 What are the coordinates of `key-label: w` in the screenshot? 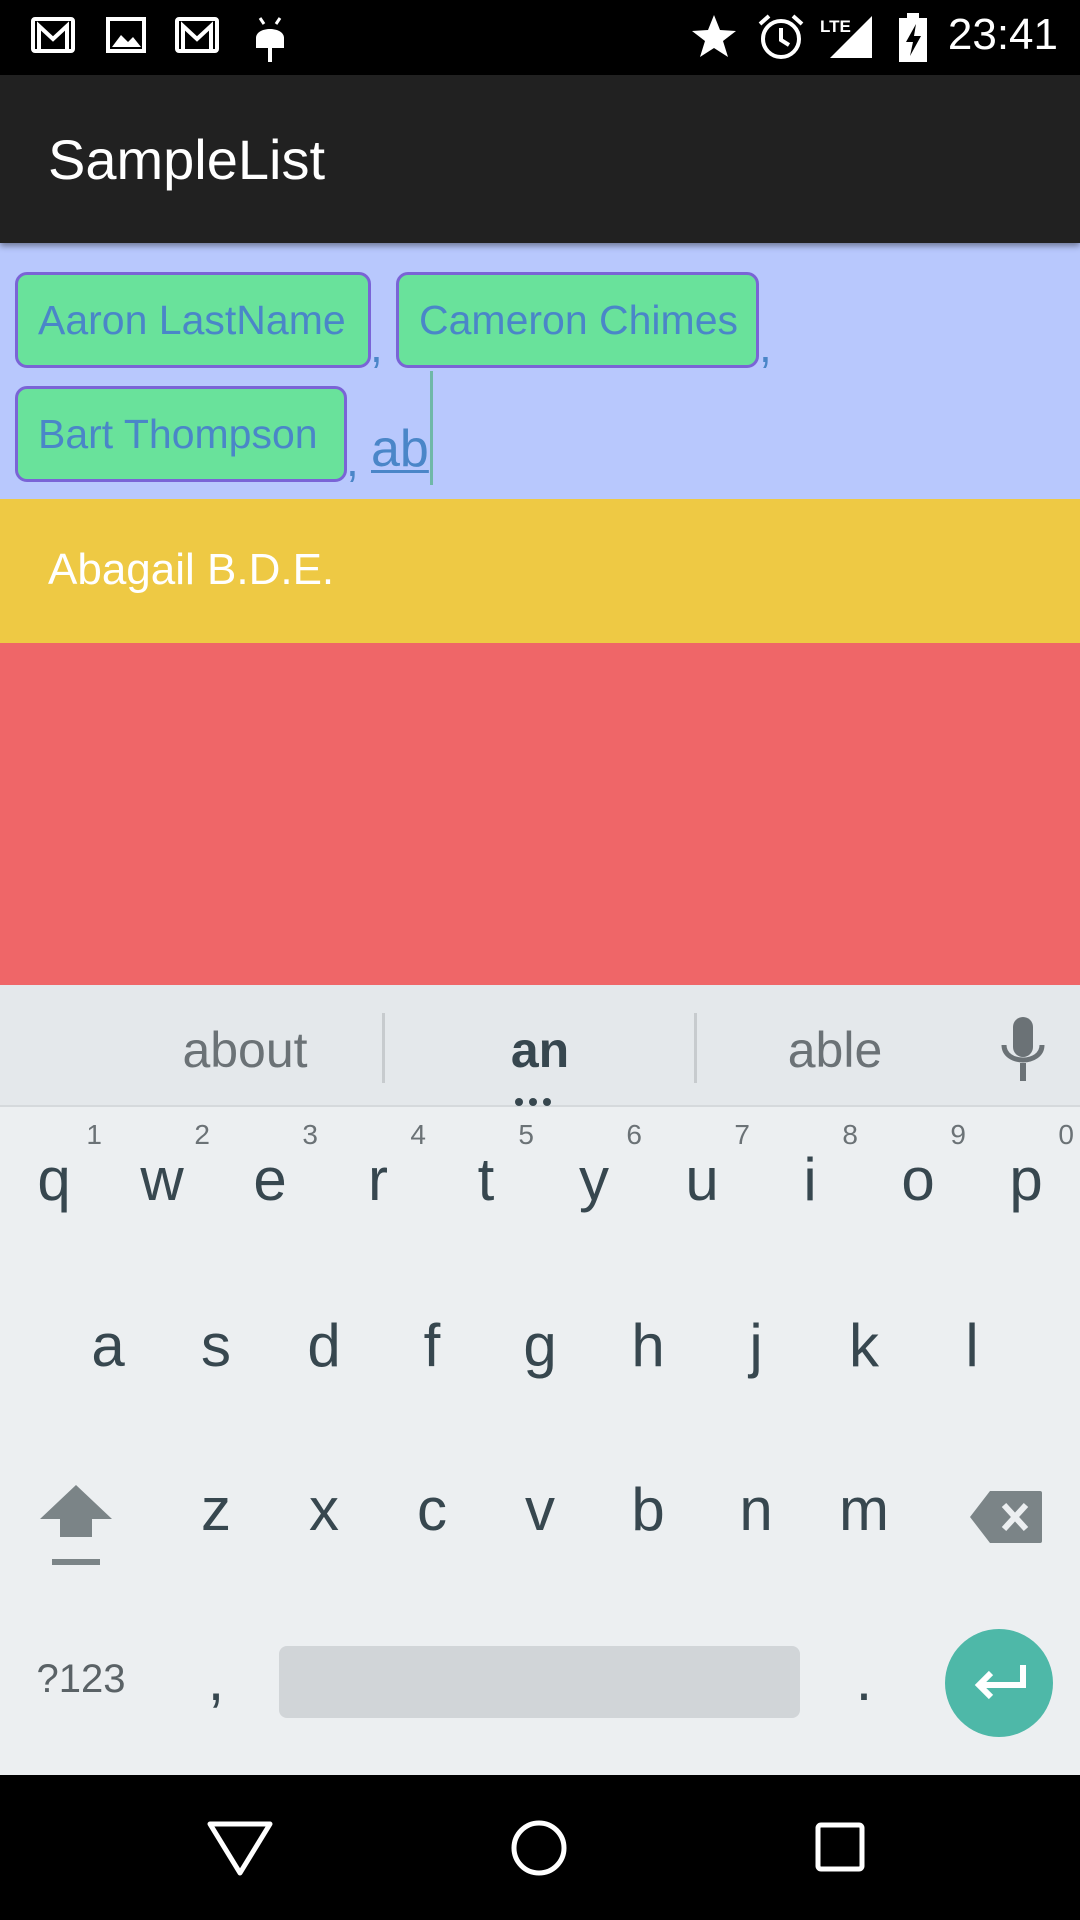 It's located at (162, 1179).